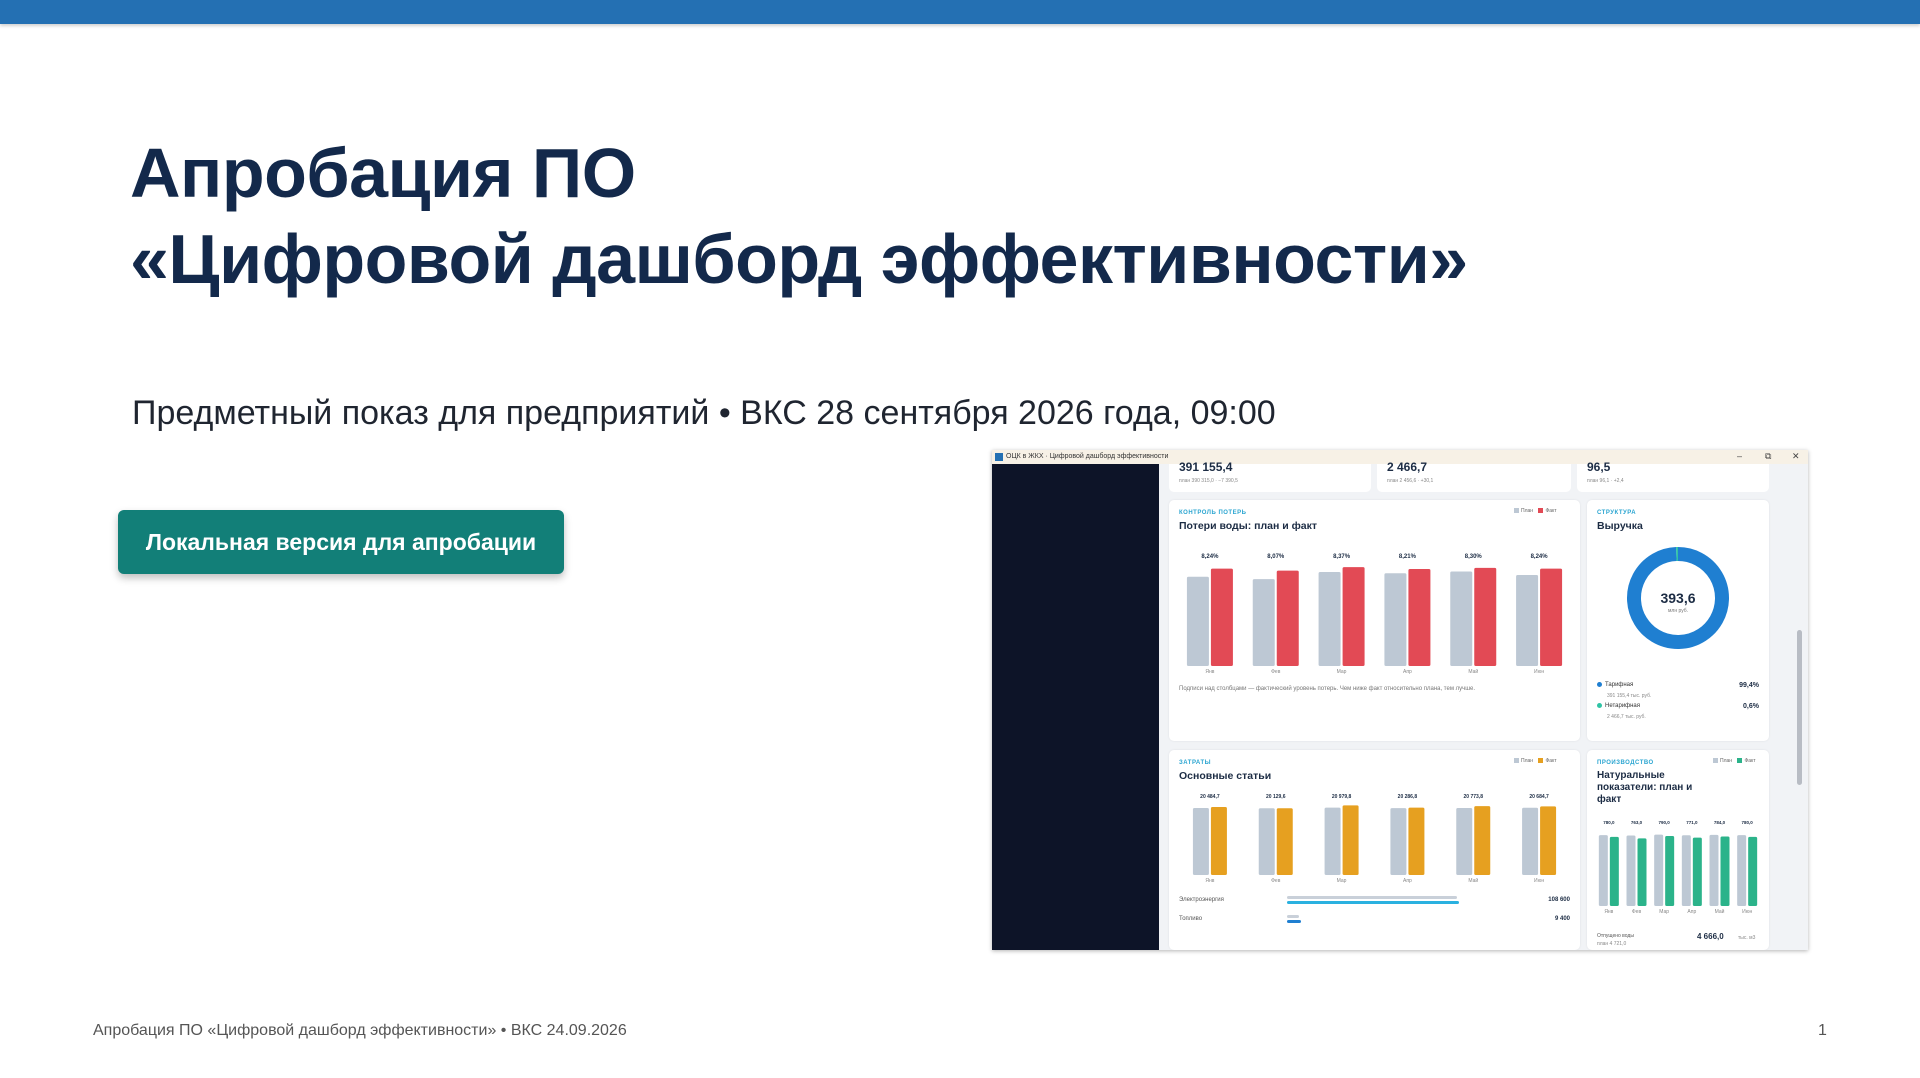  I want to click on bar-data-label: 771,0, so click(1692, 822).